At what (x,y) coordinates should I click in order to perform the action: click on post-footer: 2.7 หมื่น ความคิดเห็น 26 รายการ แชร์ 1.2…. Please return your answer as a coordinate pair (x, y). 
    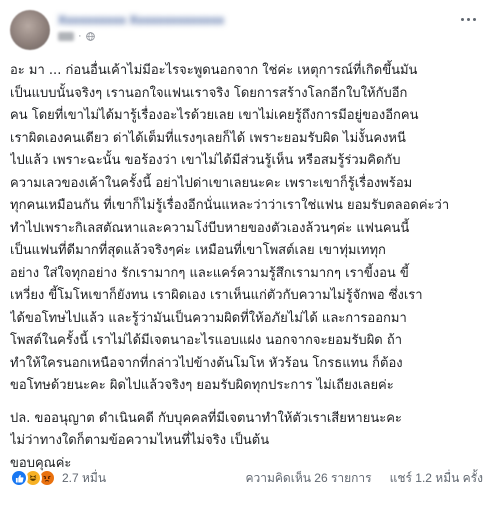
    Looking at the image, I should click on (246, 478).